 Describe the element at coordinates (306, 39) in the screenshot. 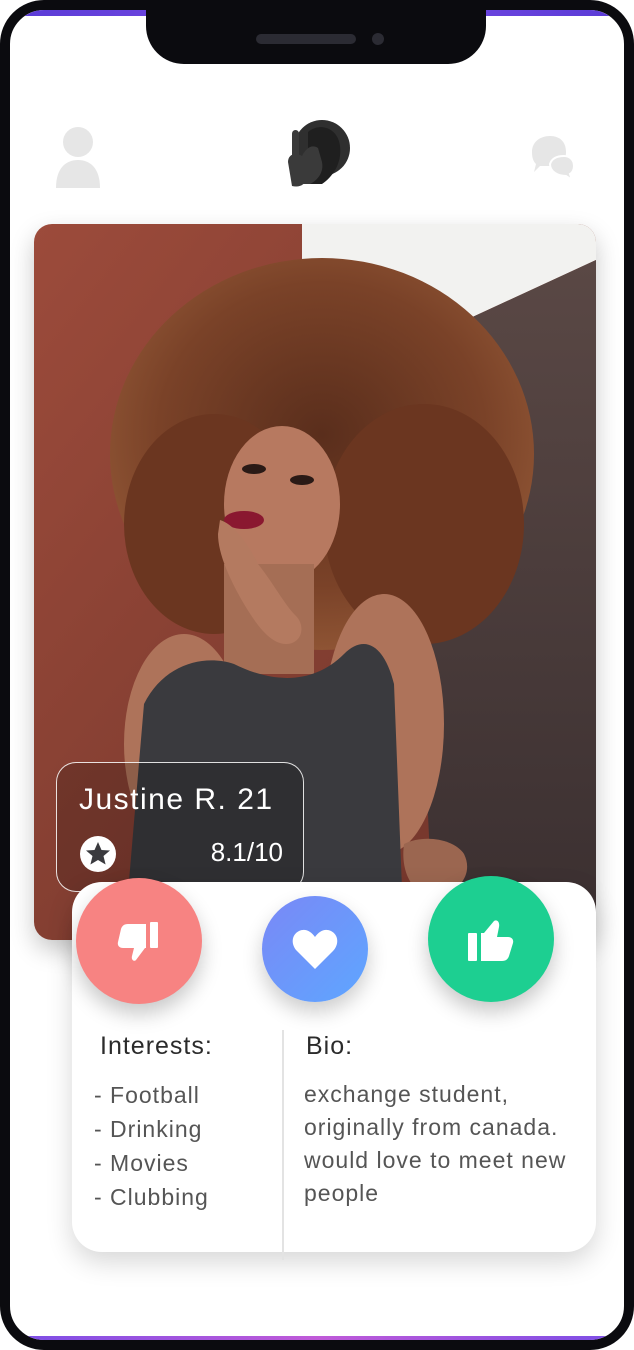

I see `speaker-icon` at that location.